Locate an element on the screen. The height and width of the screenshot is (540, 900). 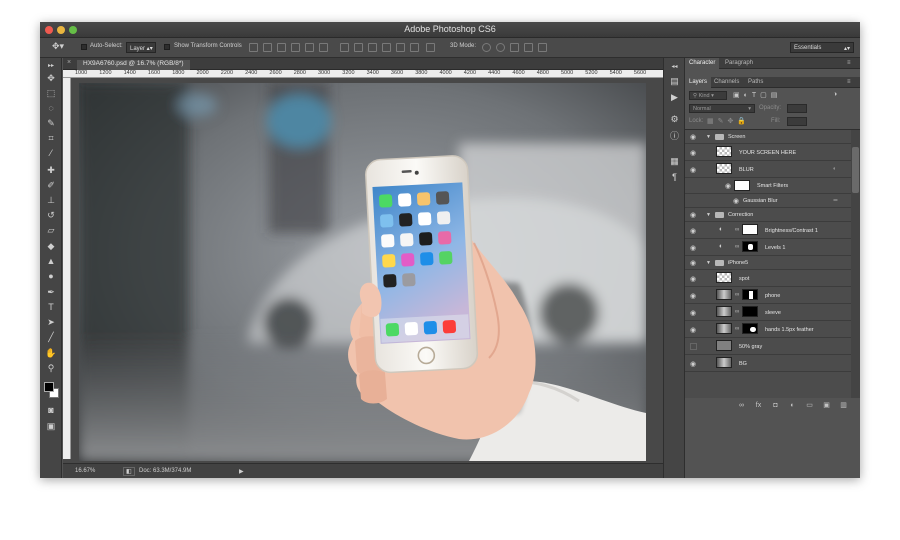
blend-mode-dropdown: Normal ▾ is located at coordinates (722, 108).